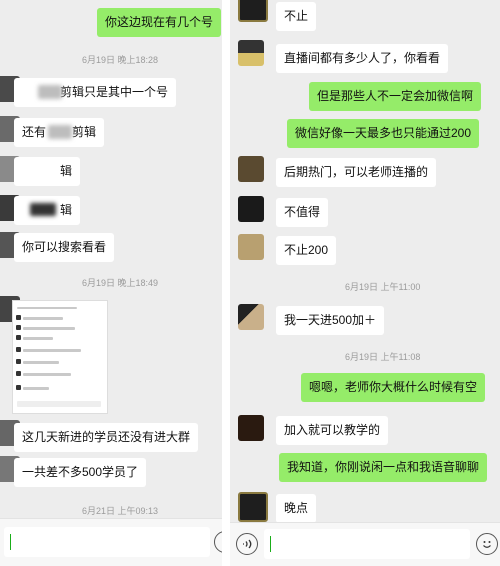 The image size is (500, 566). Describe the element at coordinates (34, 132) in the screenshot. I see `message-text: 还有` at that location.